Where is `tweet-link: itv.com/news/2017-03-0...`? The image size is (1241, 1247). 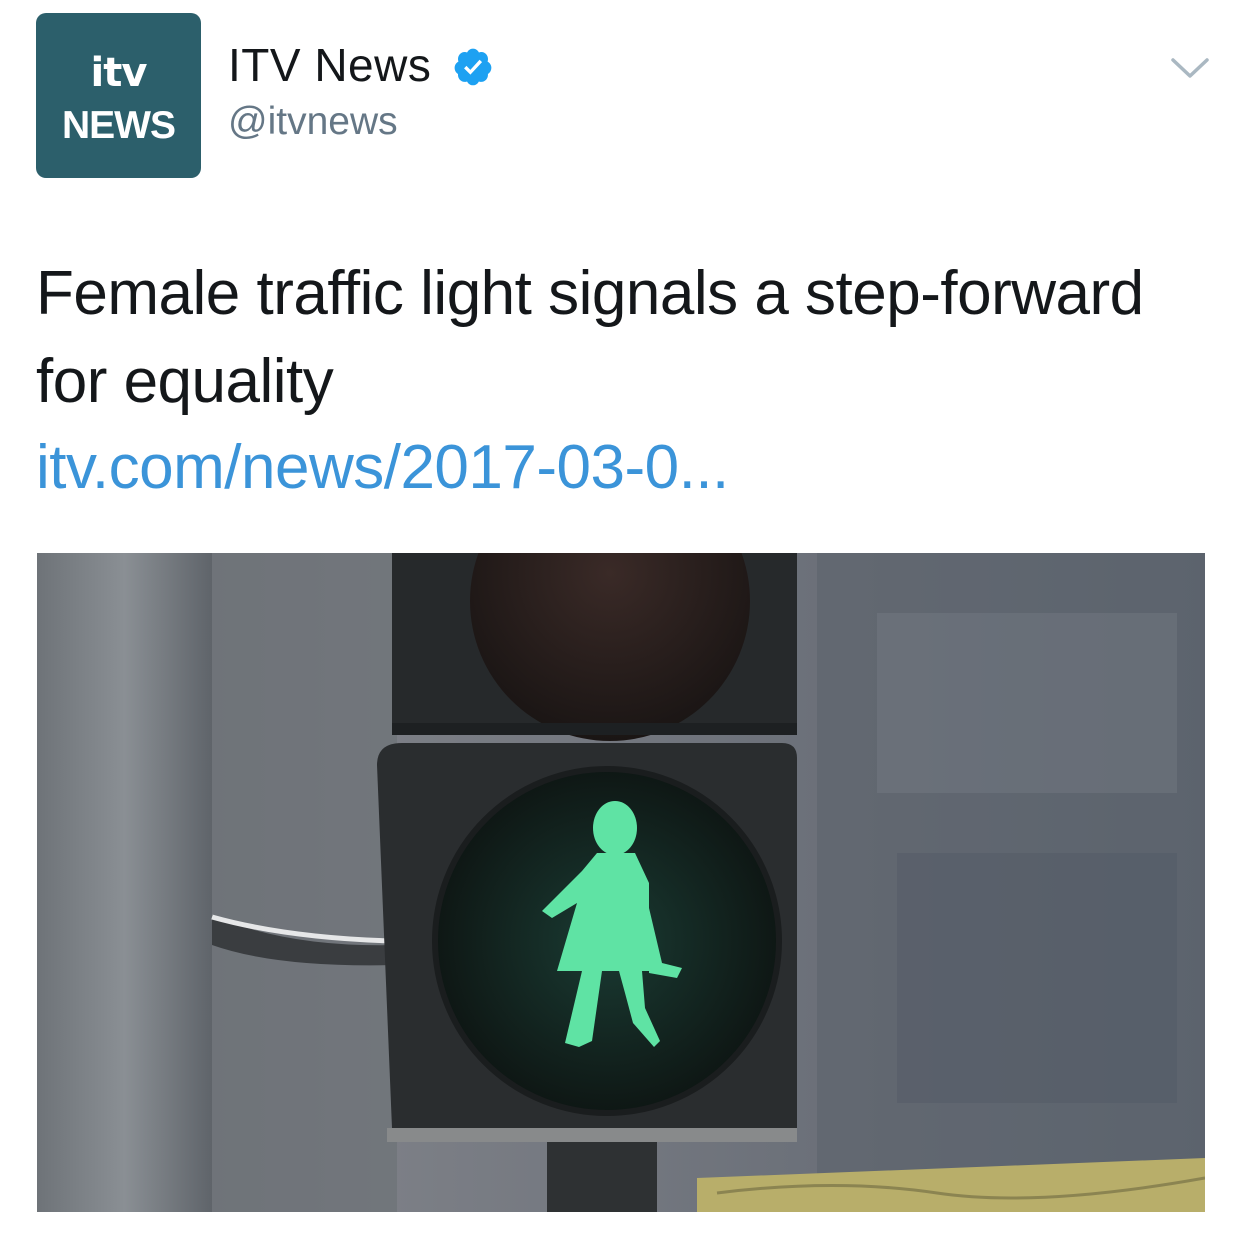 tweet-link: itv.com/news/2017-03-0... is located at coordinates (382, 467).